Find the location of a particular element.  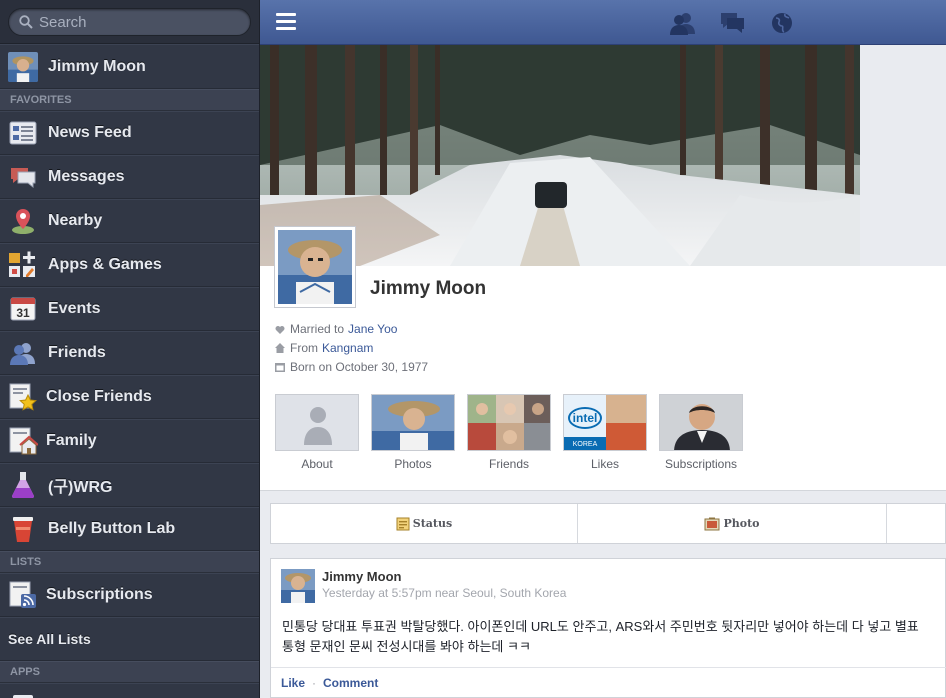

sidebar-item-label: Family is located at coordinates (71, 440).